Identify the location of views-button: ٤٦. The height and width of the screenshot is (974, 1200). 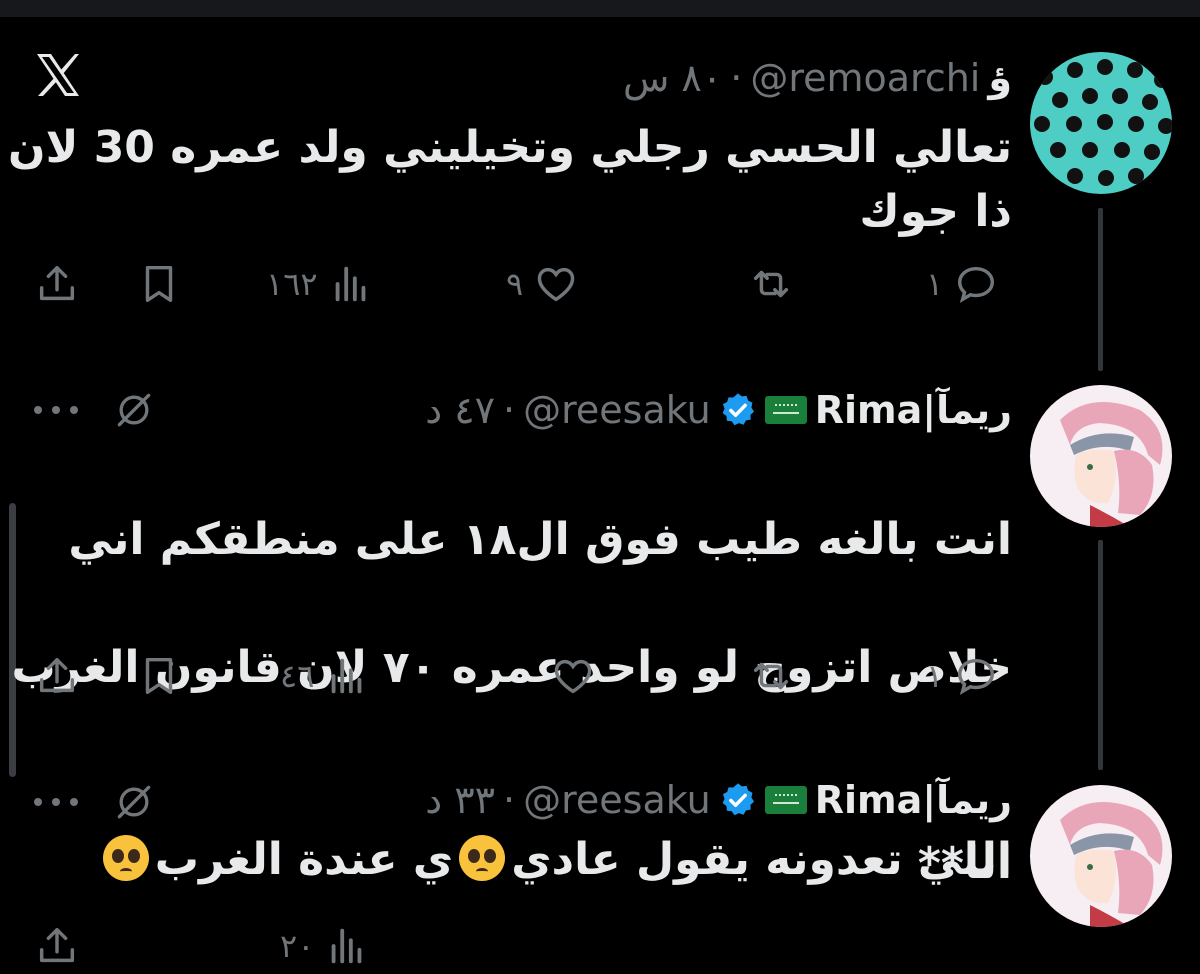
(325, 676).